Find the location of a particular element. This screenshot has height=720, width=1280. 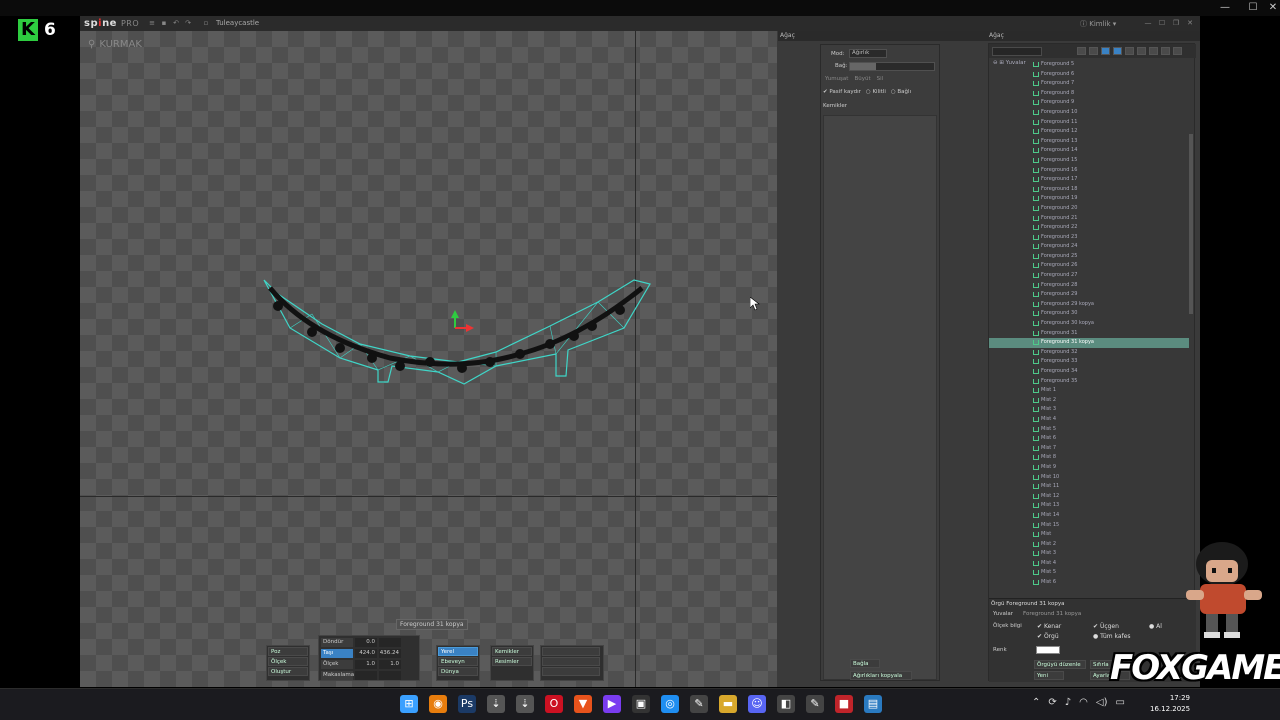

hierarchy-item: Foreground 18 is located at coordinates (1089, 190).